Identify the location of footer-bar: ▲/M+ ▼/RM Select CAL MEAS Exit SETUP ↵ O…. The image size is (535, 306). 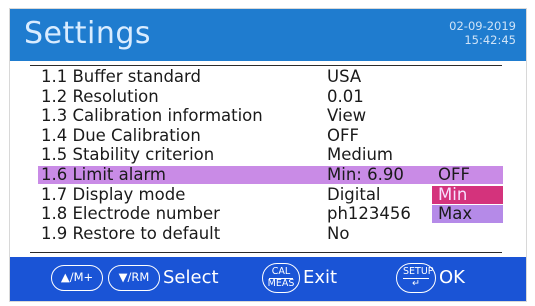
(268, 279).